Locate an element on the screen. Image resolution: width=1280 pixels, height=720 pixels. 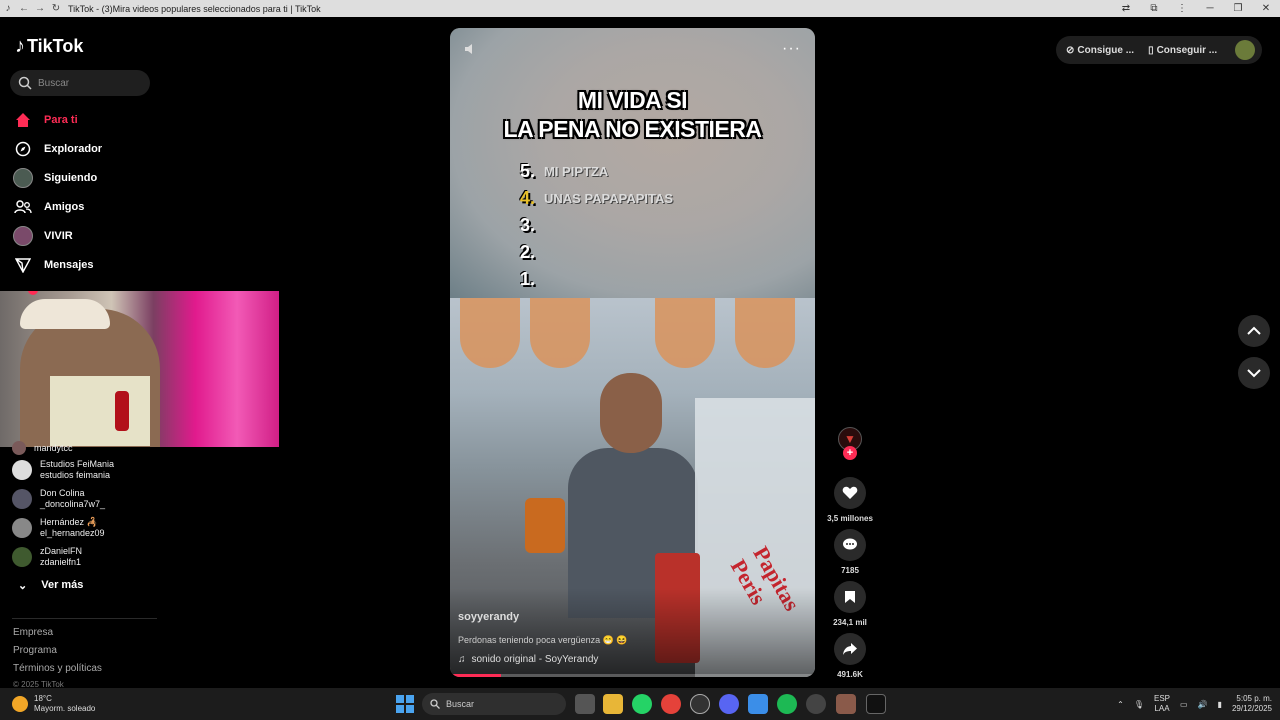
music-note-icon: ♫ is located at coordinates (462, 659).